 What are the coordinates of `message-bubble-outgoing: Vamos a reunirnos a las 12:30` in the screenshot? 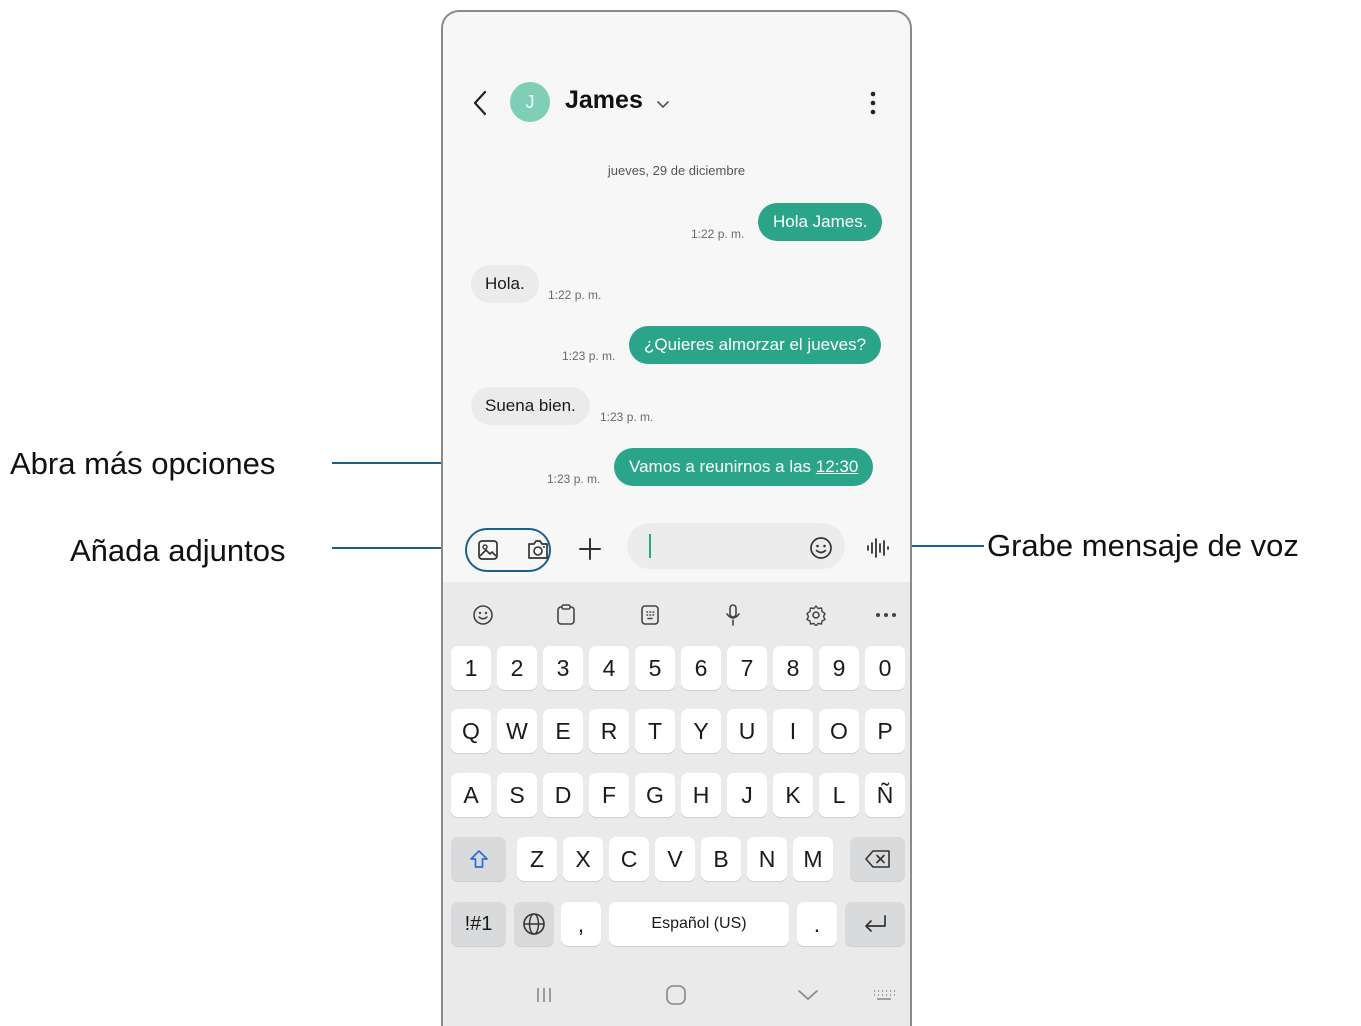 It's located at (744, 467).